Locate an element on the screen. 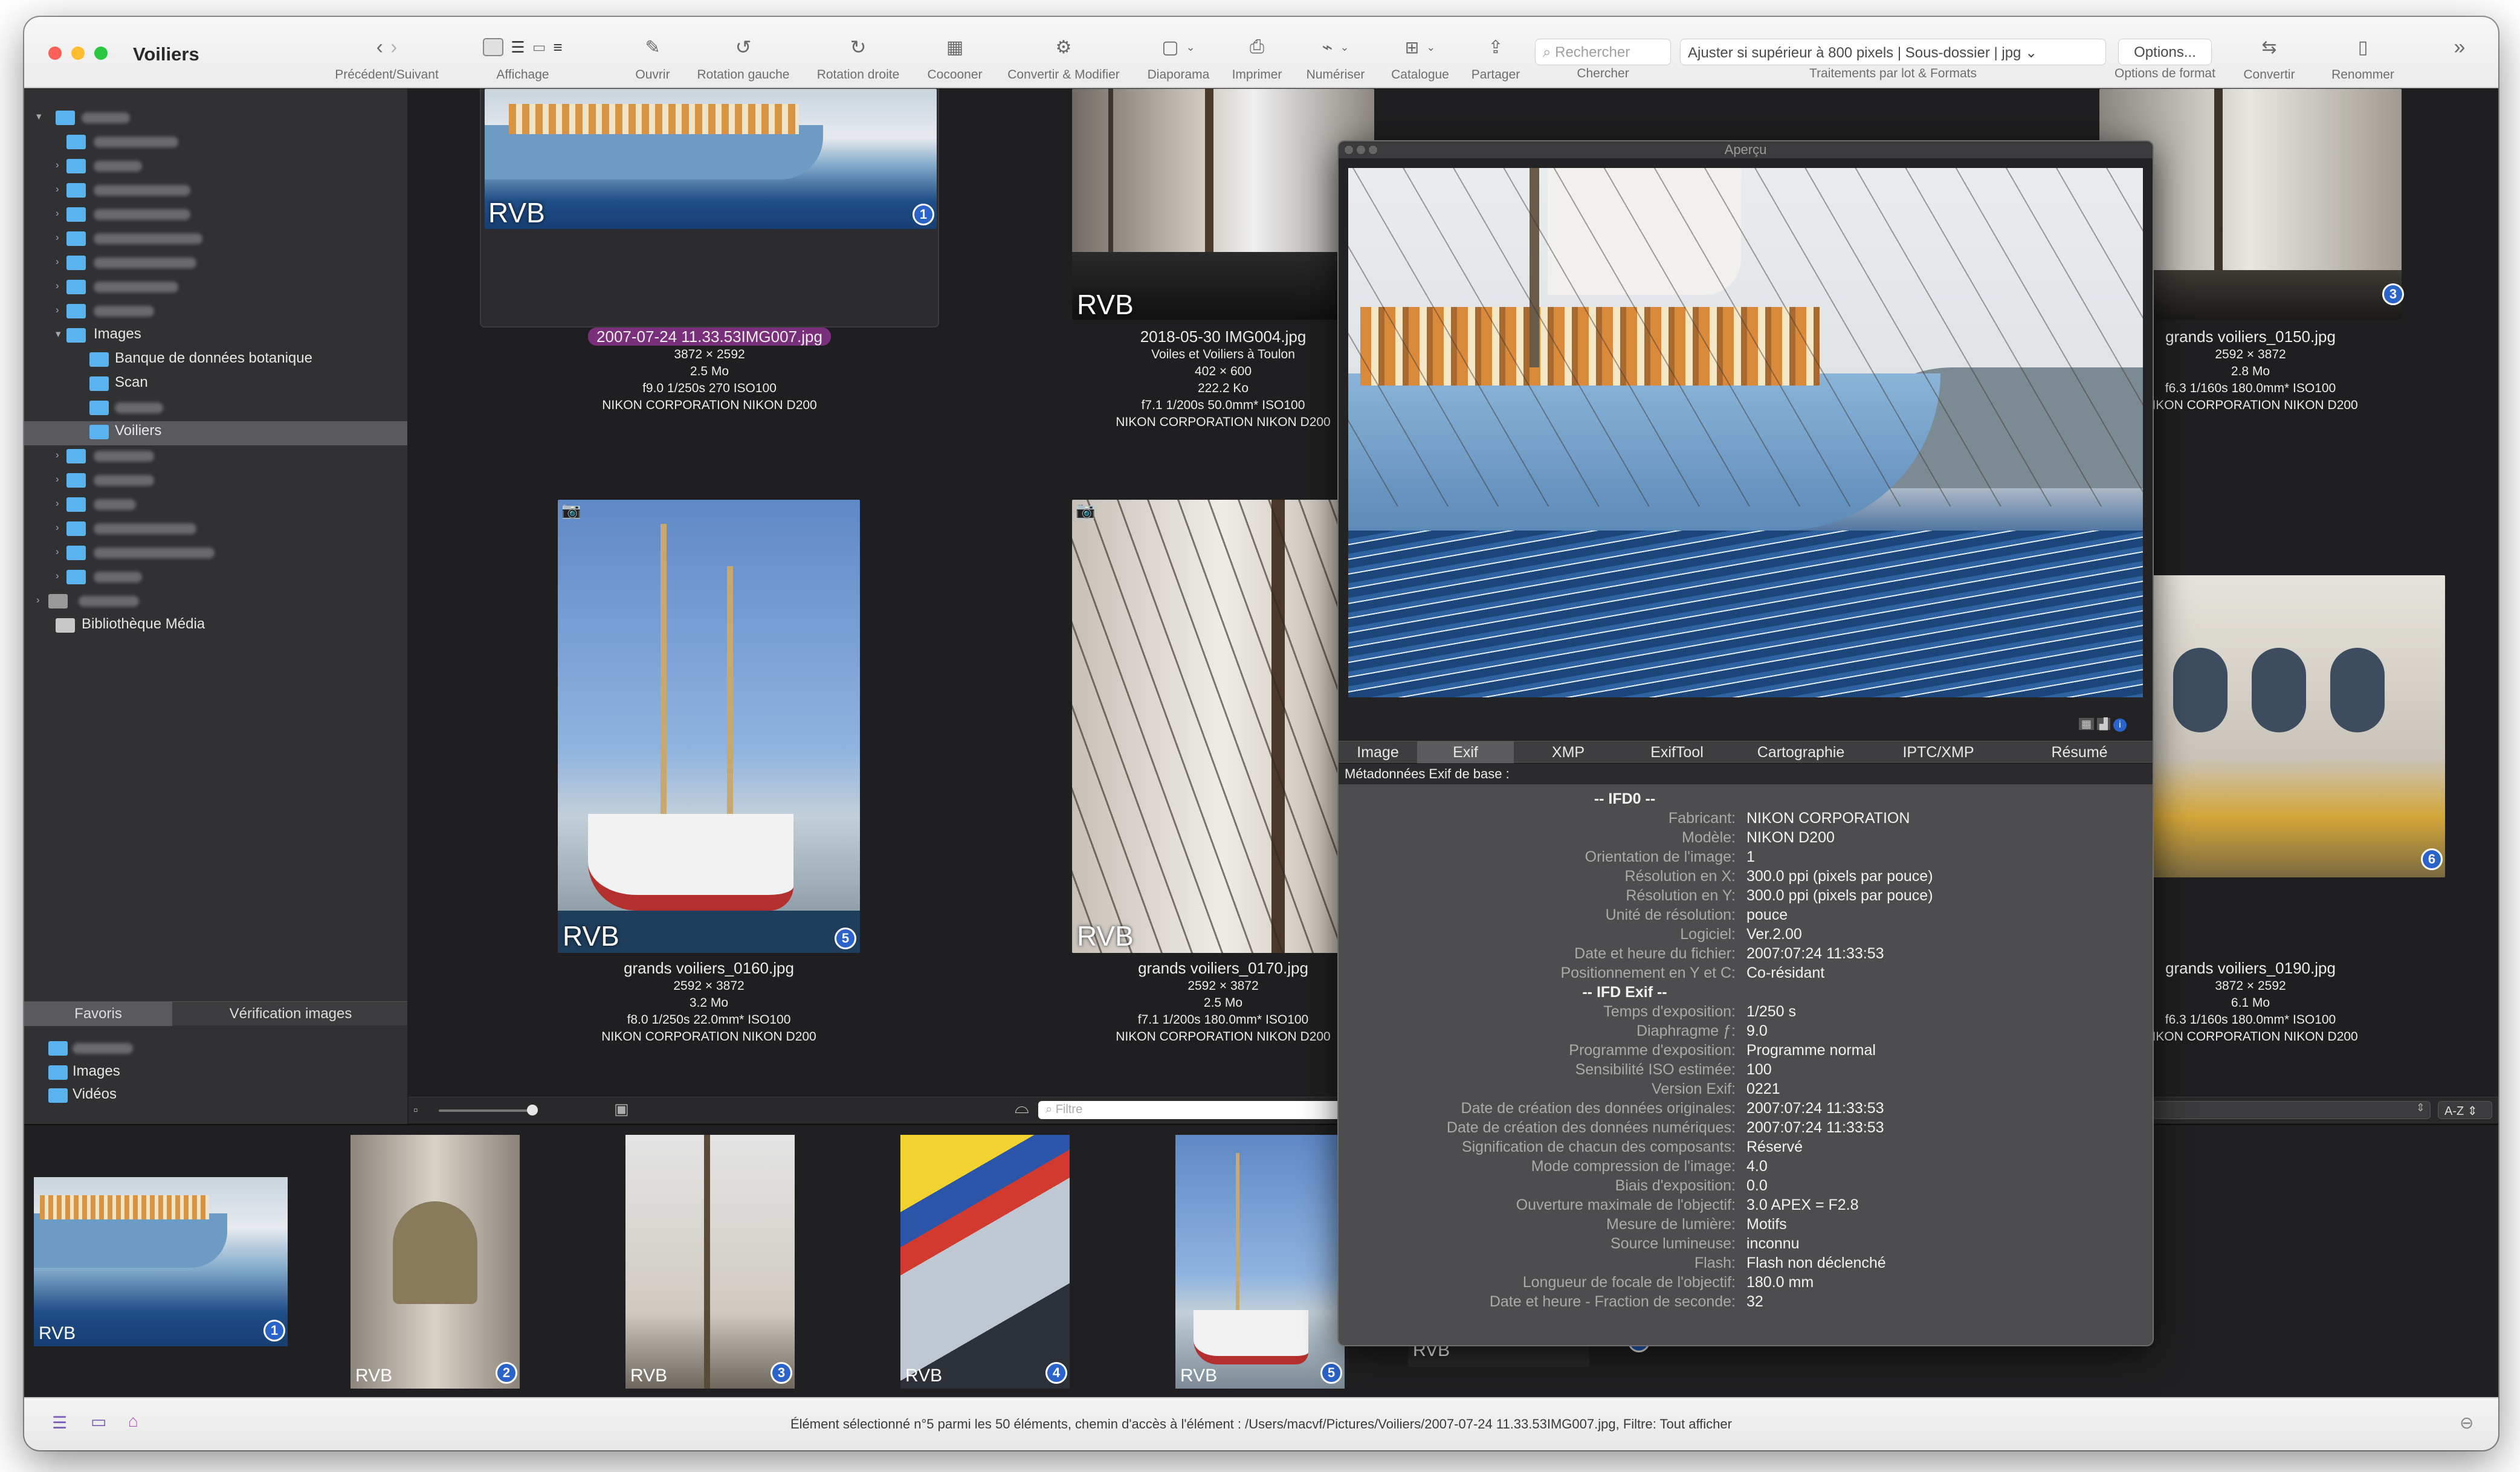  preview-tools: ▦ ▟ i is located at coordinates (2103, 725).